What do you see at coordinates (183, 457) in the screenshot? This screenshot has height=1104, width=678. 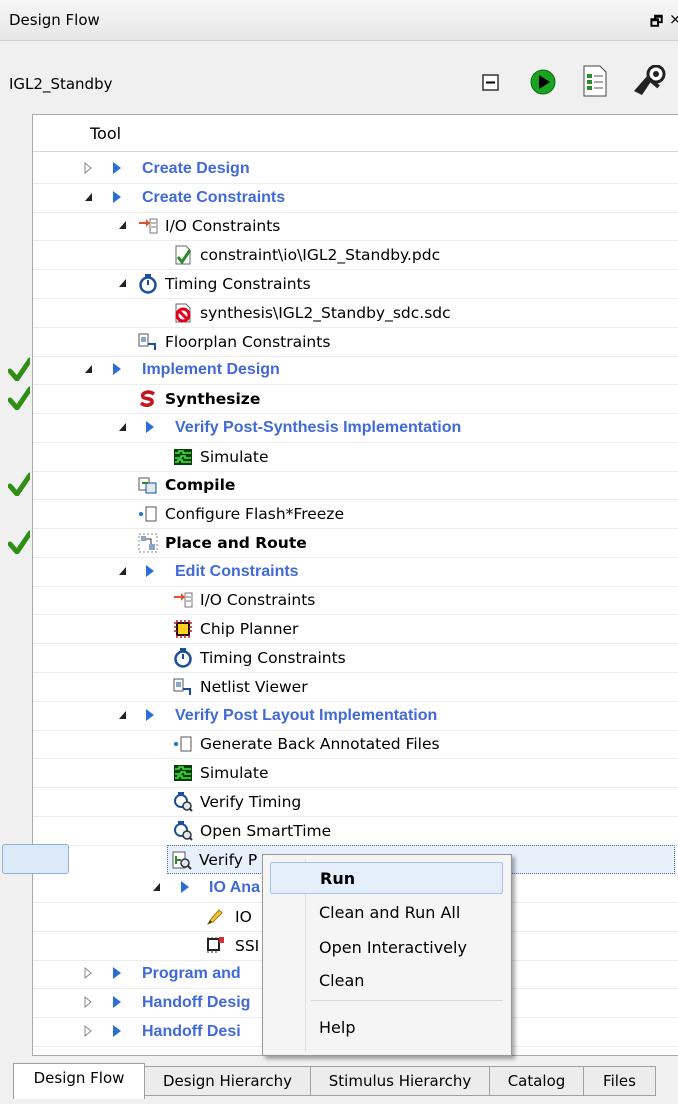 I see `simulate-icon` at bounding box center [183, 457].